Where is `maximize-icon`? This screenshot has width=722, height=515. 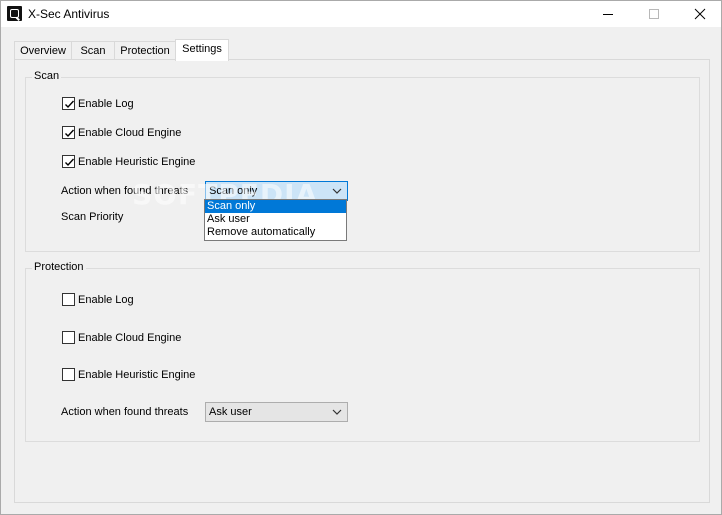
maximize-icon is located at coordinates (654, 14).